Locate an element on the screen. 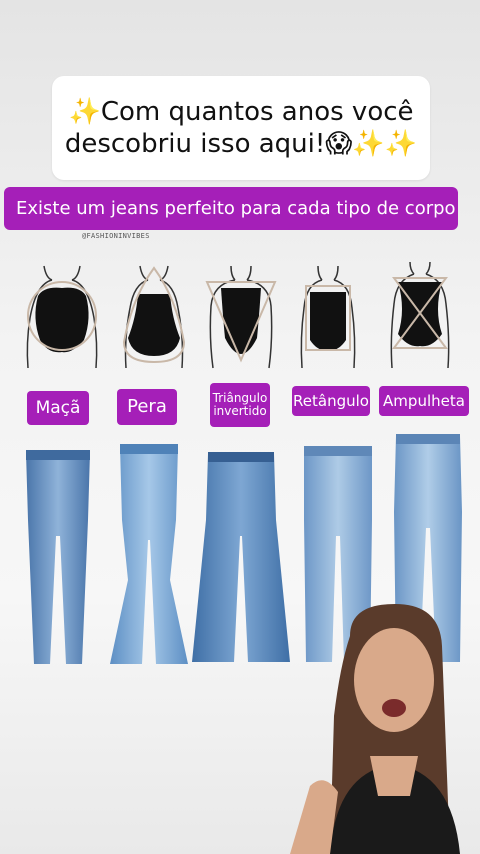 Image resolution: width=480 pixels, height=854 pixels. apple-body-figure is located at coordinates (62, 317).